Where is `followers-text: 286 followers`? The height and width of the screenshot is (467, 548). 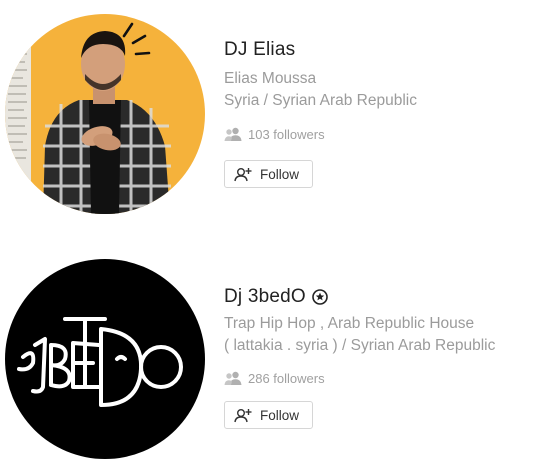
followers-text: 286 followers is located at coordinates (286, 378).